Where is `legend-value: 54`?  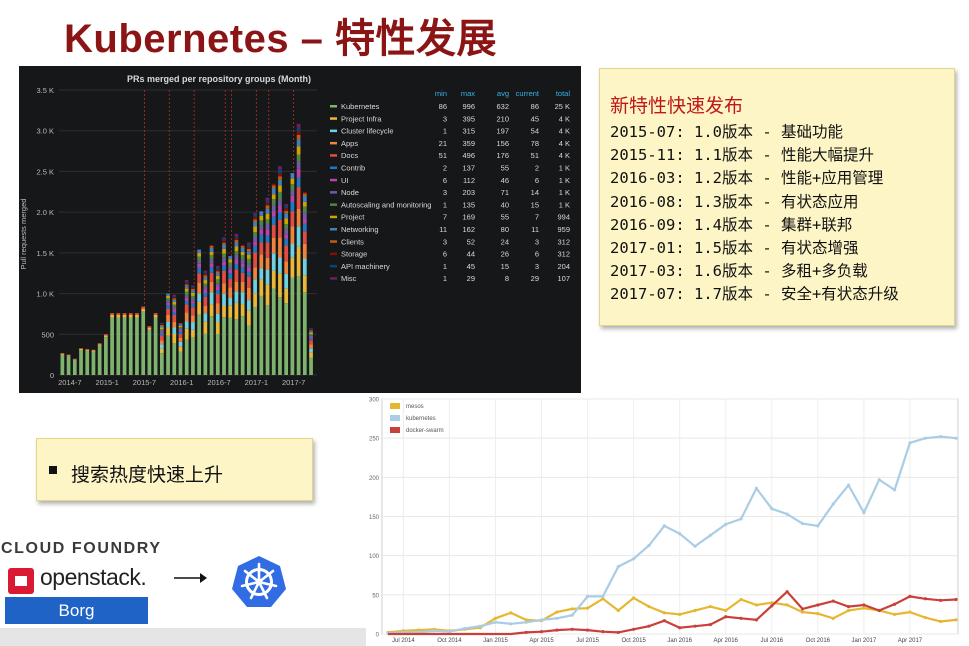 legend-value: 54 is located at coordinates (535, 131).